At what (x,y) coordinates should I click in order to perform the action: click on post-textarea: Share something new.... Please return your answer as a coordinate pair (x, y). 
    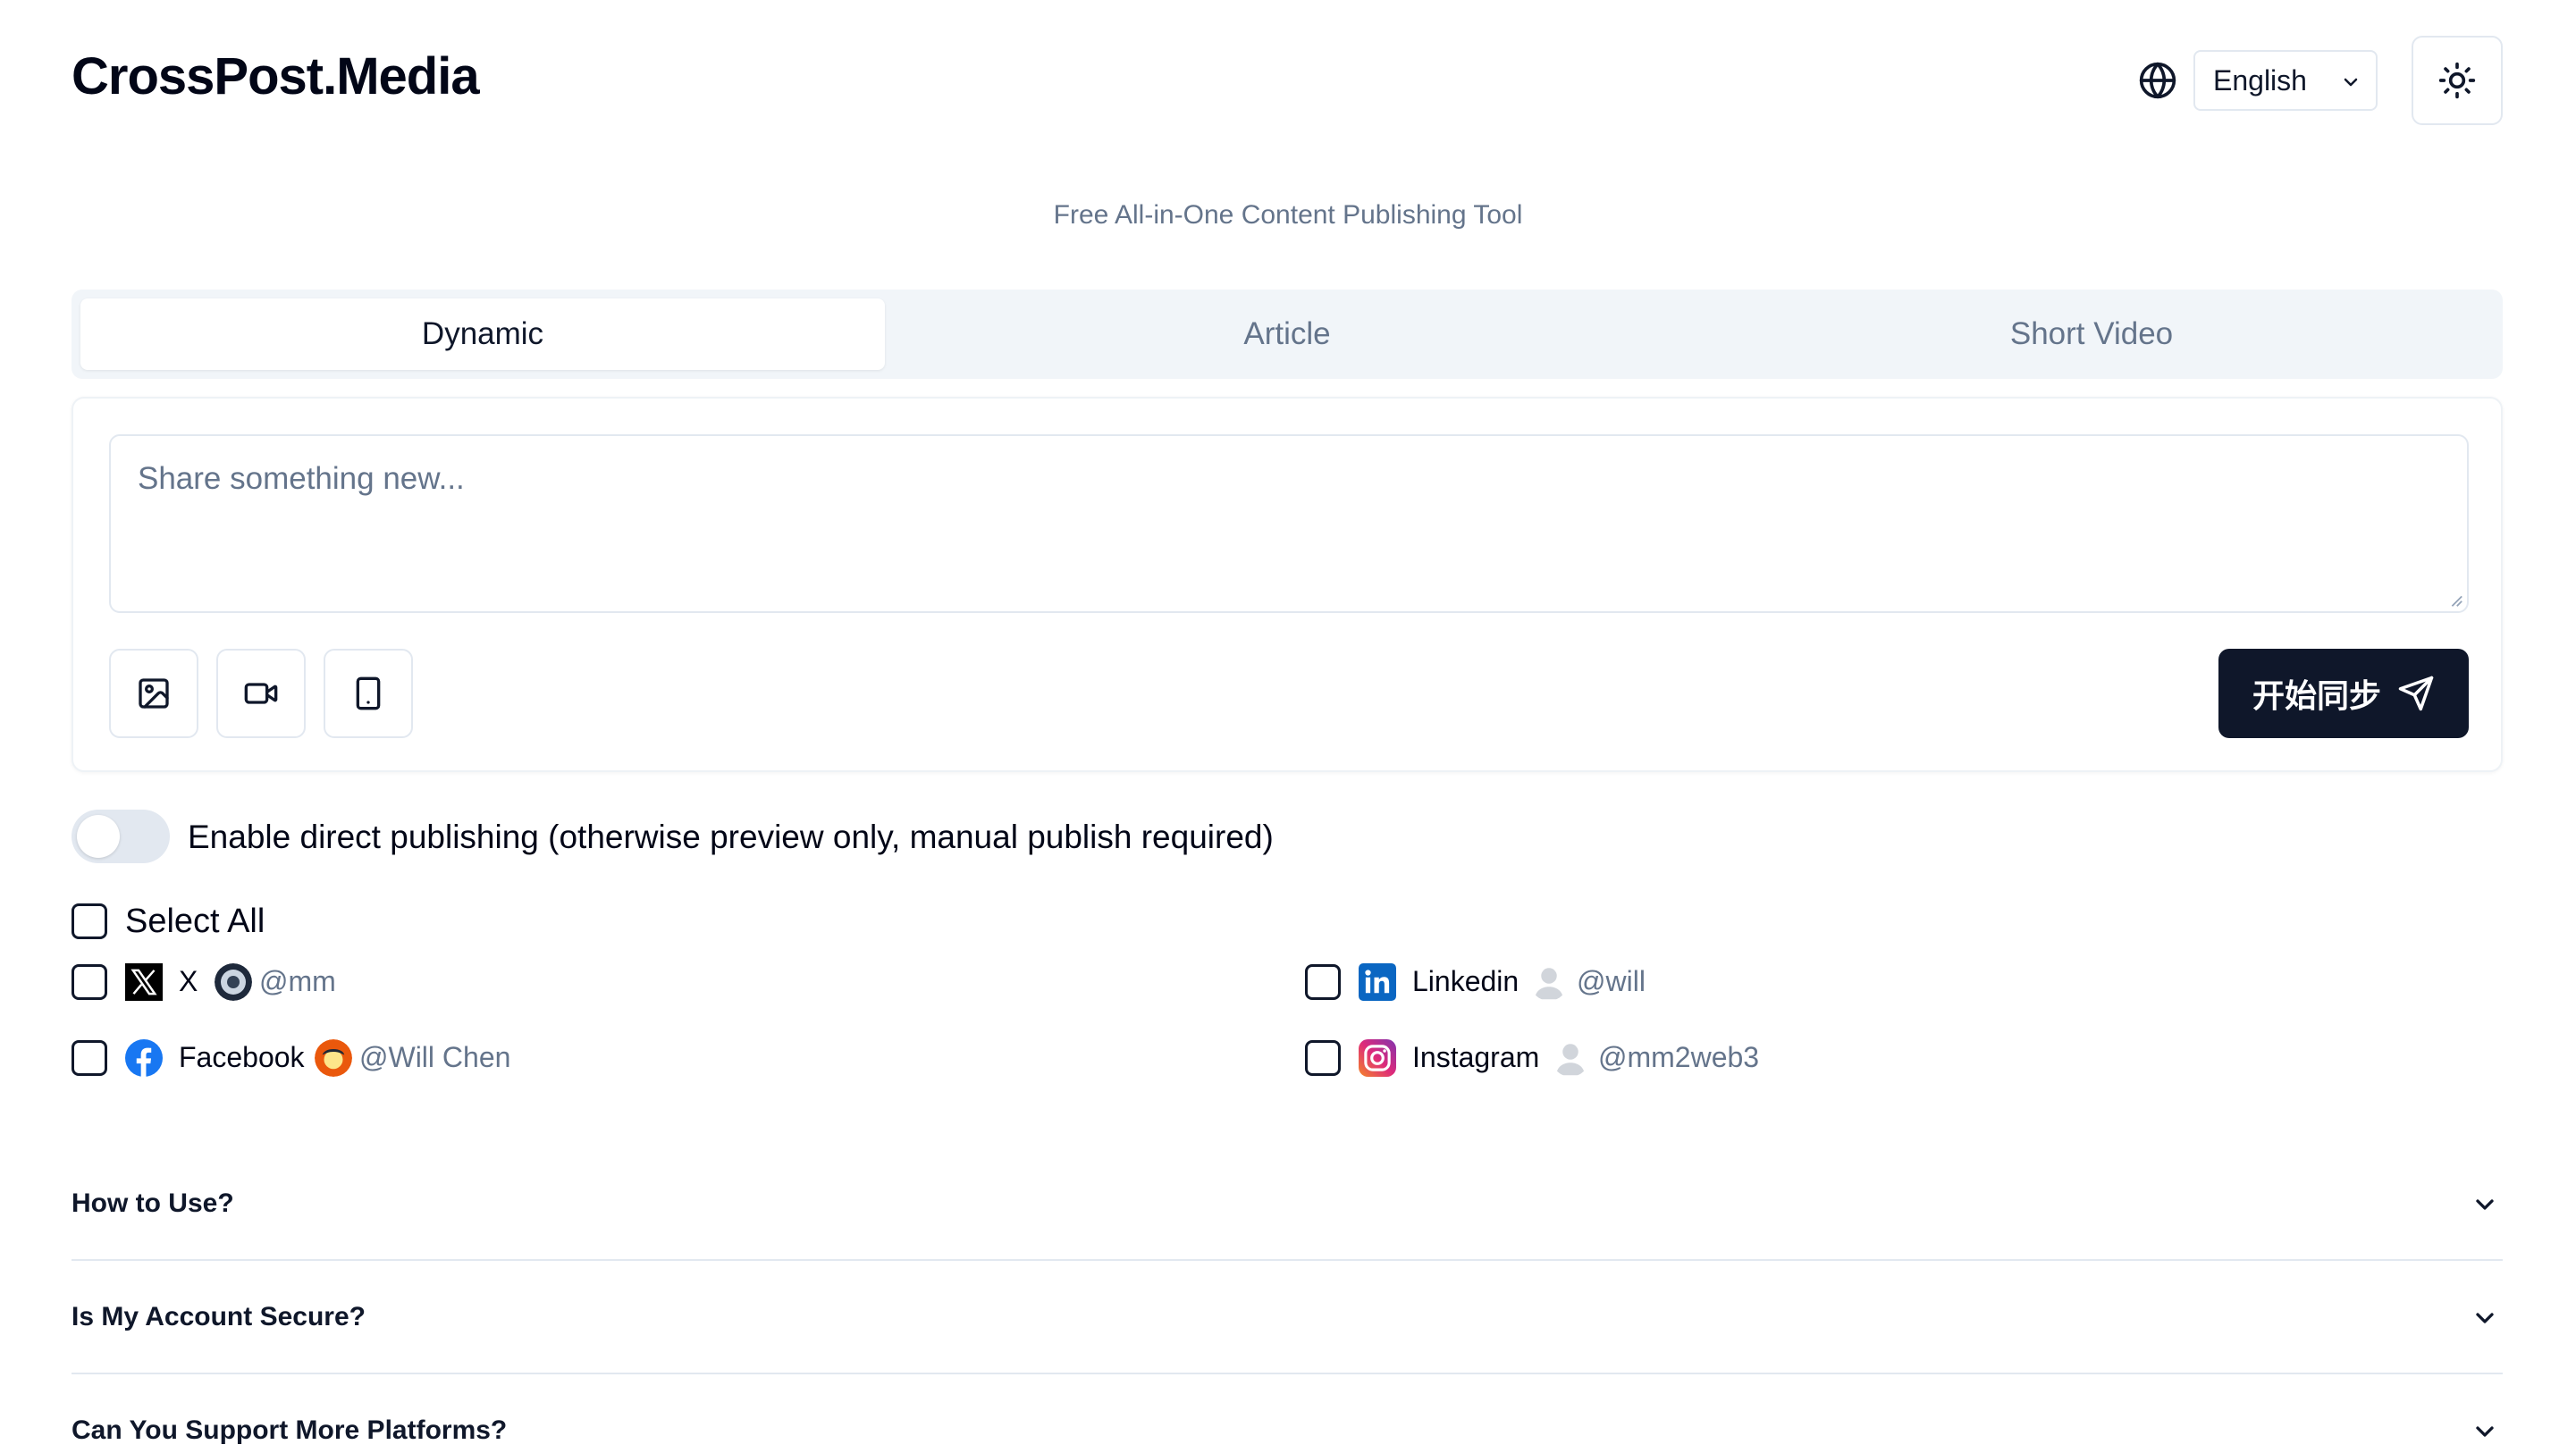
    Looking at the image, I should click on (1289, 524).